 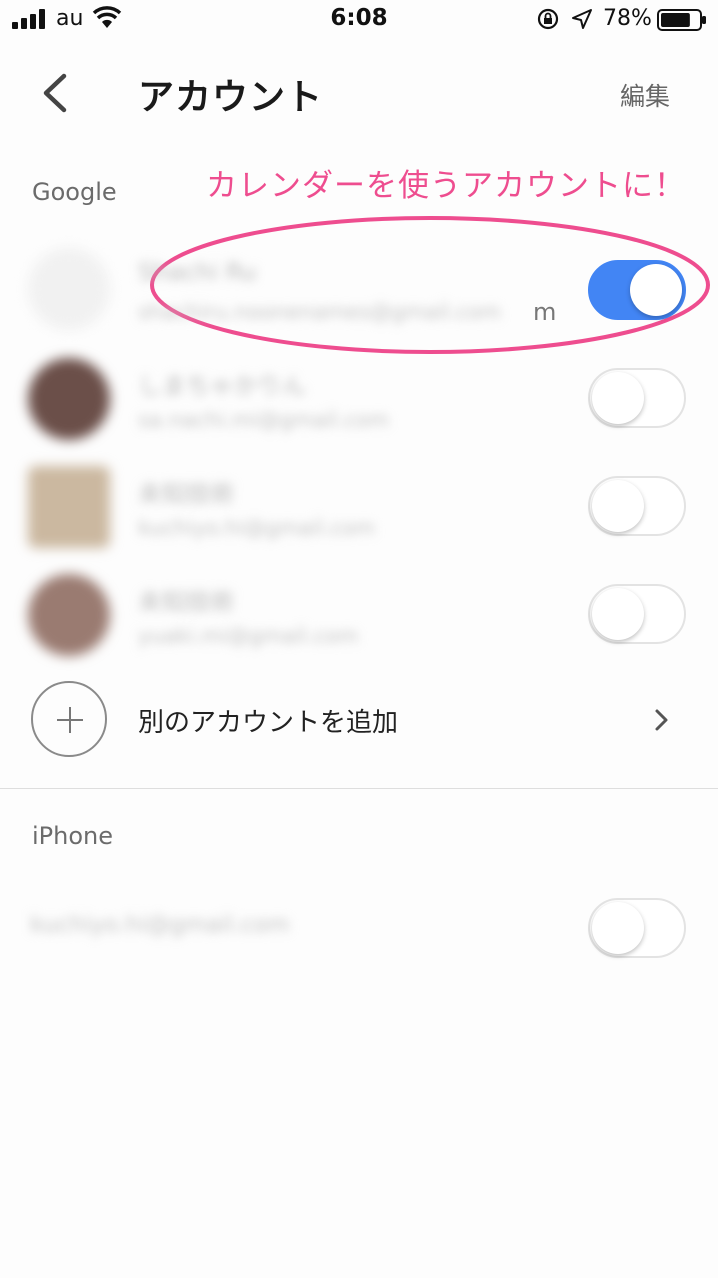 I want to click on battery-icon, so click(x=681, y=20).